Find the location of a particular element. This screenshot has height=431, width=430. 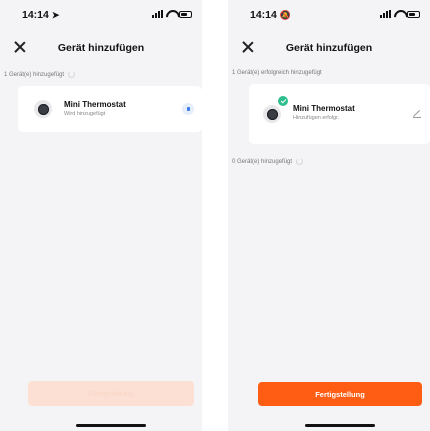

status-time: 14:14 🔕 is located at coordinates (270, 15).